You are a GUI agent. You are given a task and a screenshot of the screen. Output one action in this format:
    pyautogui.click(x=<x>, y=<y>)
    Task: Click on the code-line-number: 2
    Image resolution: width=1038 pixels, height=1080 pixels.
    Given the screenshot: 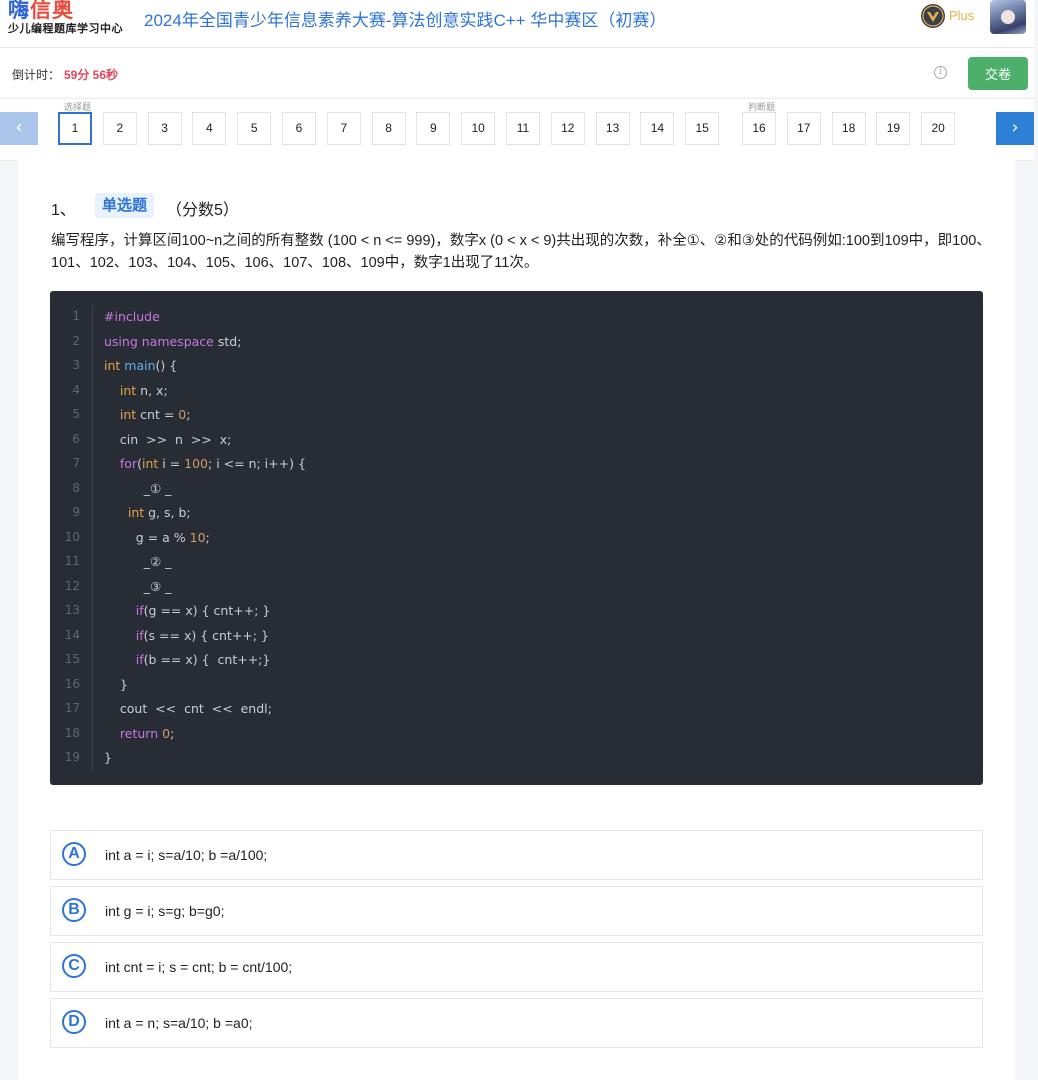 What is the action you would take?
    pyautogui.click(x=76, y=340)
    